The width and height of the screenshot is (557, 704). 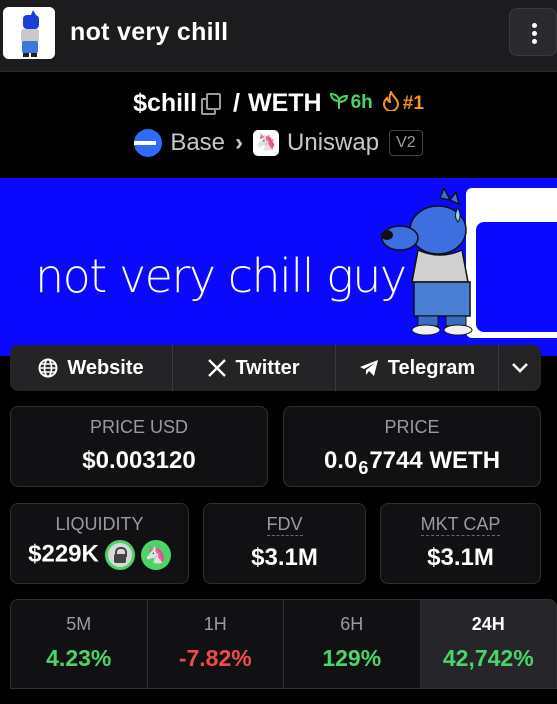 I want to click on fdv-card: FDV $3.1M, so click(x=284, y=543).